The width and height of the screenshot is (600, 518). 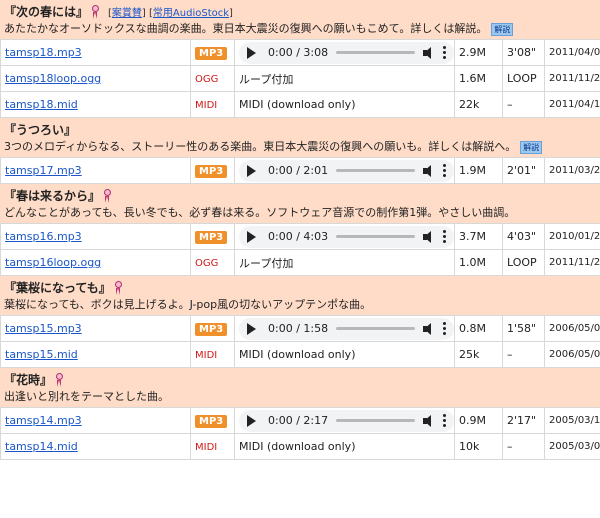 What do you see at coordinates (300, 396) in the screenshot?
I see `song-description: 出逢いと別れをテーマとした曲。` at bounding box center [300, 396].